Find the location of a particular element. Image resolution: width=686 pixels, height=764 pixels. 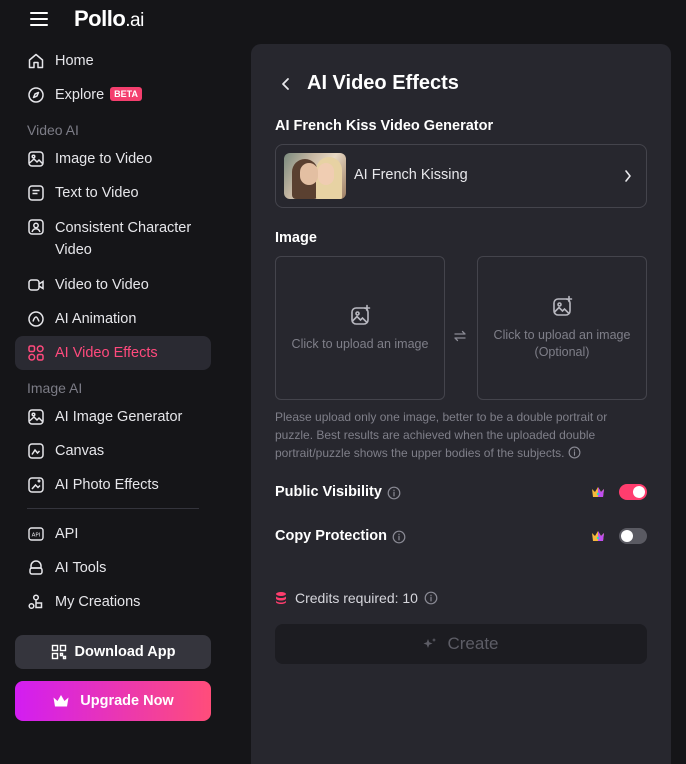

credits-label: Credits required: 10 is located at coordinates (356, 598).